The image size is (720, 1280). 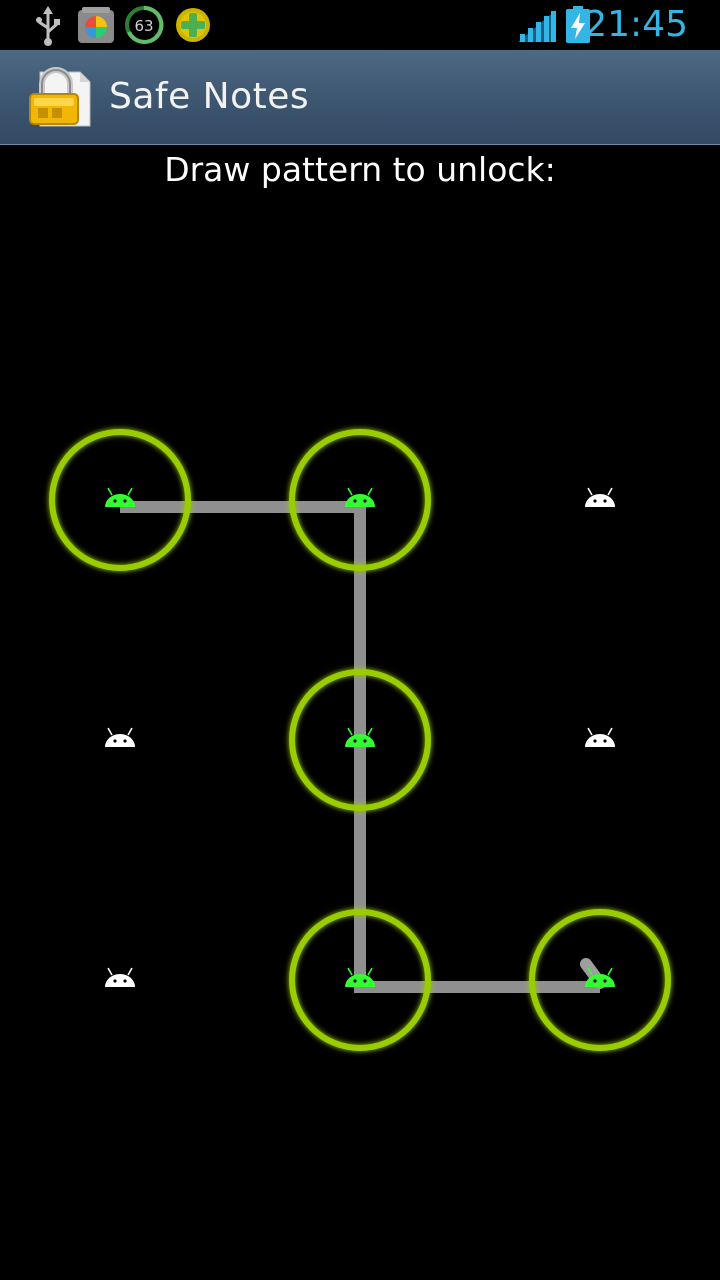 I want to click on pattern-dot-r2c3-android-head-icon, so click(x=600, y=737).